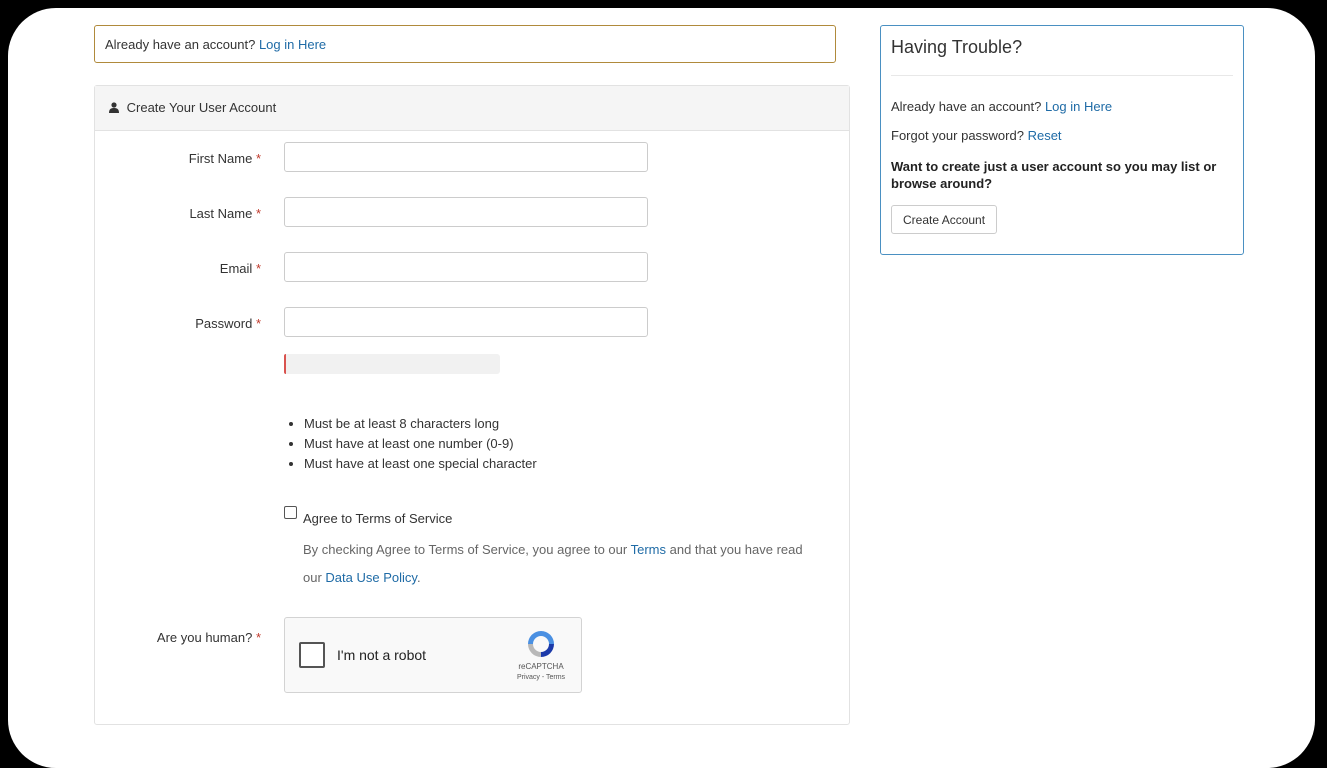 Image resolution: width=1327 pixels, height=768 pixels. What do you see at coordinates (541, 644) in the screenshot?
I see `recaptcha-logo-icon` at bounding box center [541, 644].